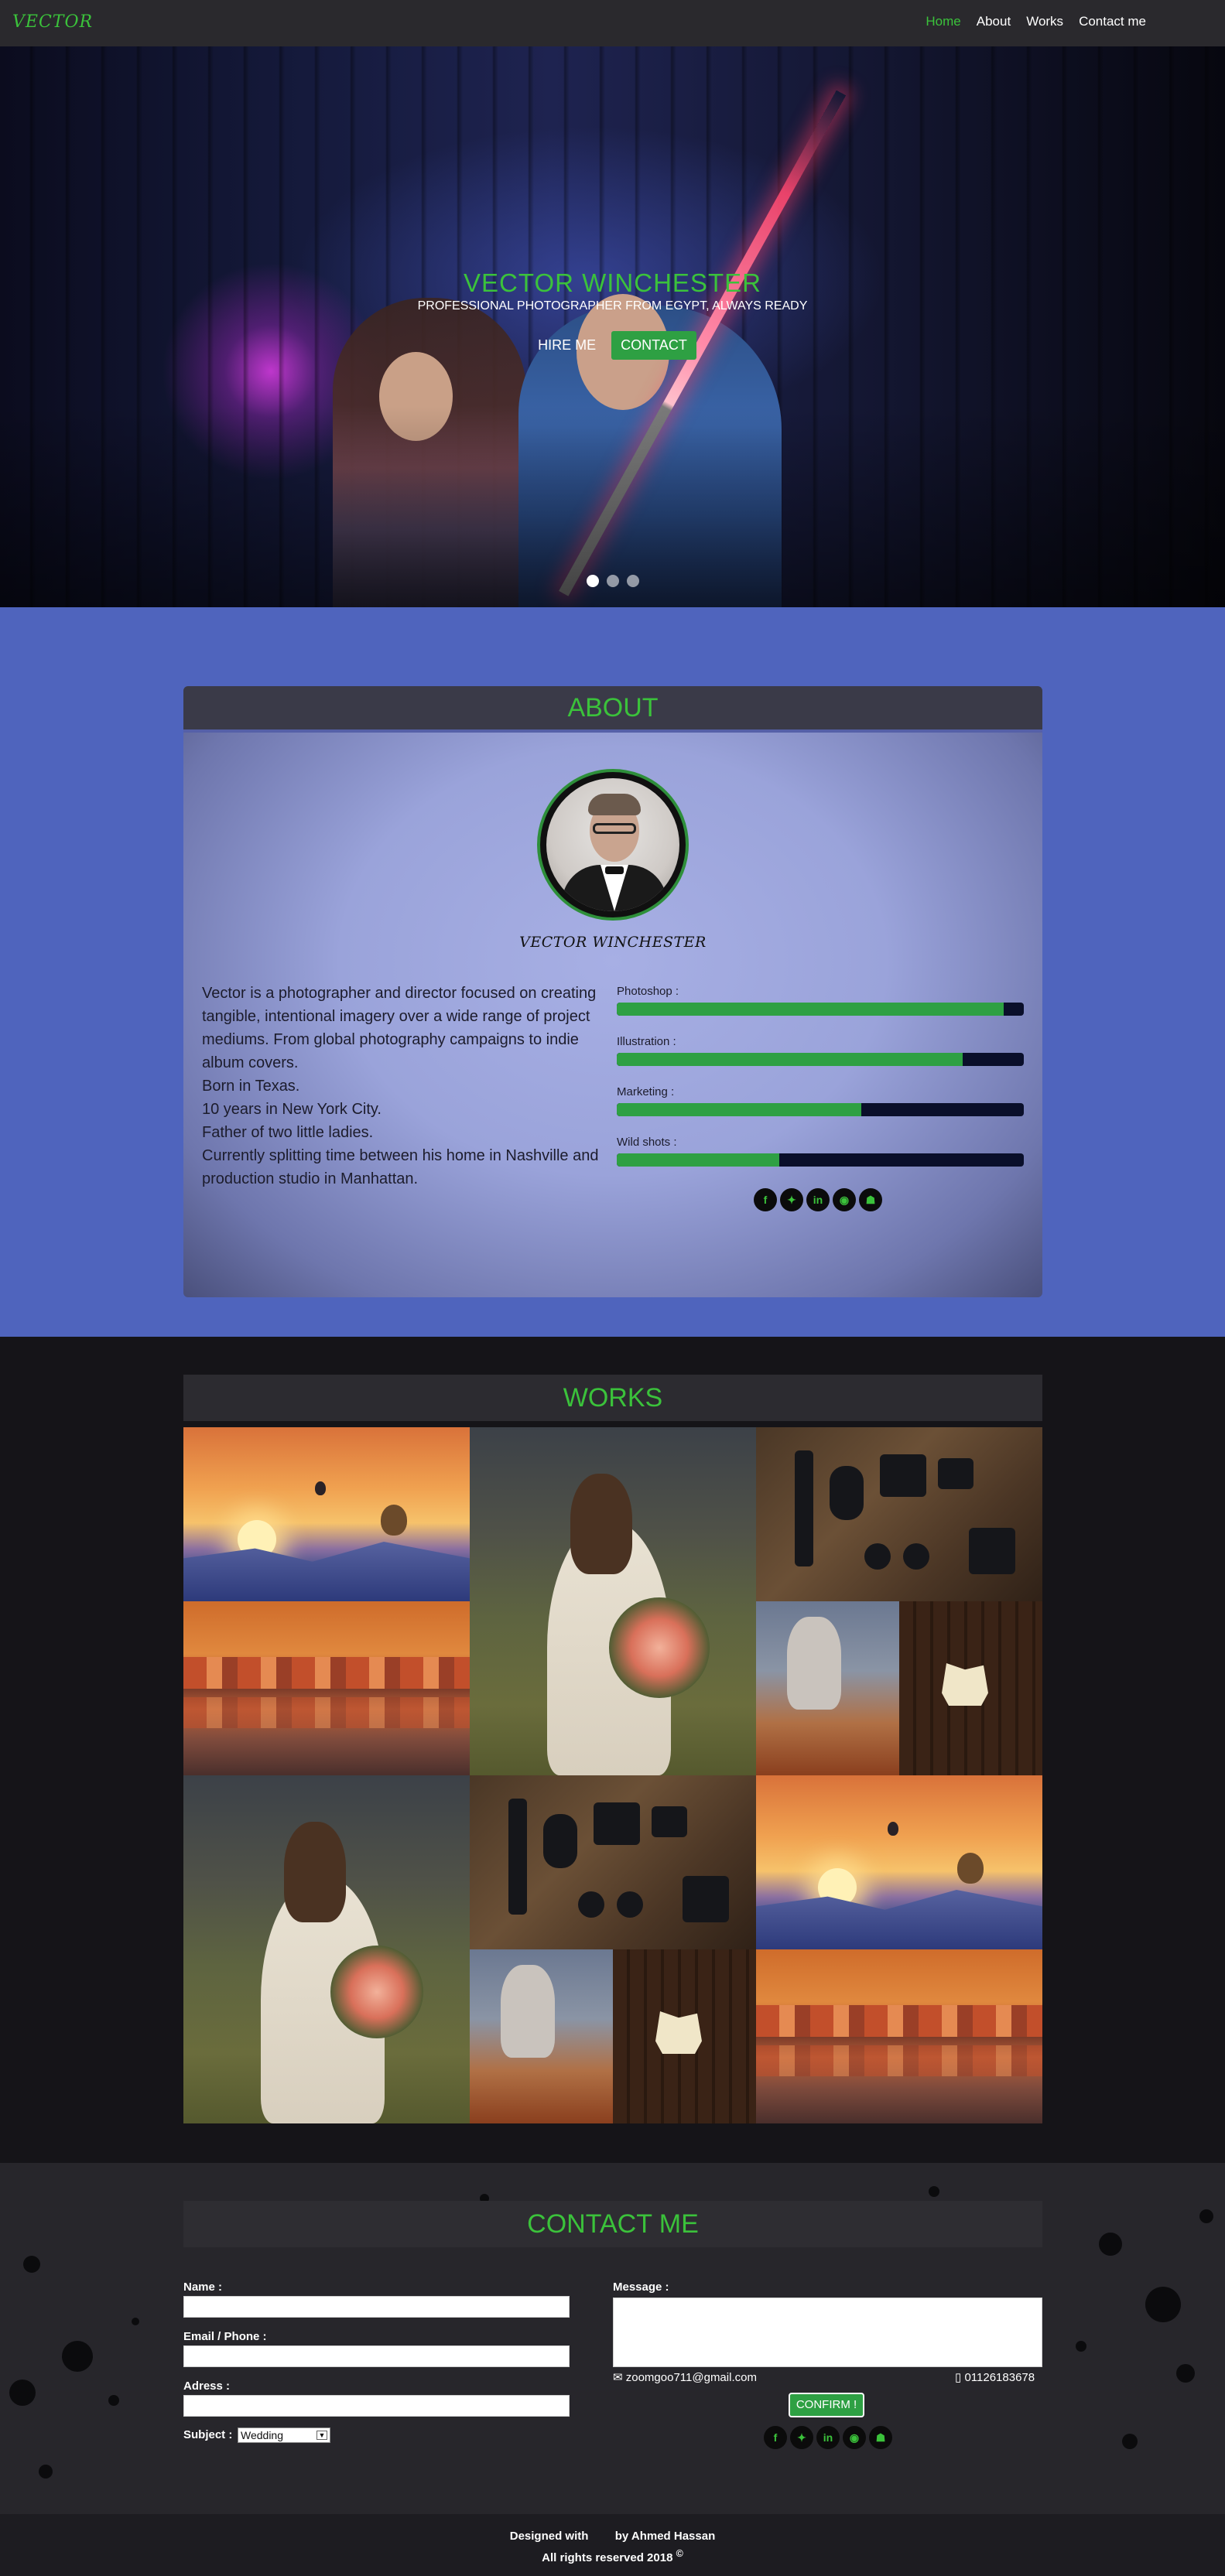 The image size is (1225, 2576). What do you see at coordinates (1112, 21) in the screenshot?
I see `nav-link-contact: Contact me` at bounding box center [1112, 21].